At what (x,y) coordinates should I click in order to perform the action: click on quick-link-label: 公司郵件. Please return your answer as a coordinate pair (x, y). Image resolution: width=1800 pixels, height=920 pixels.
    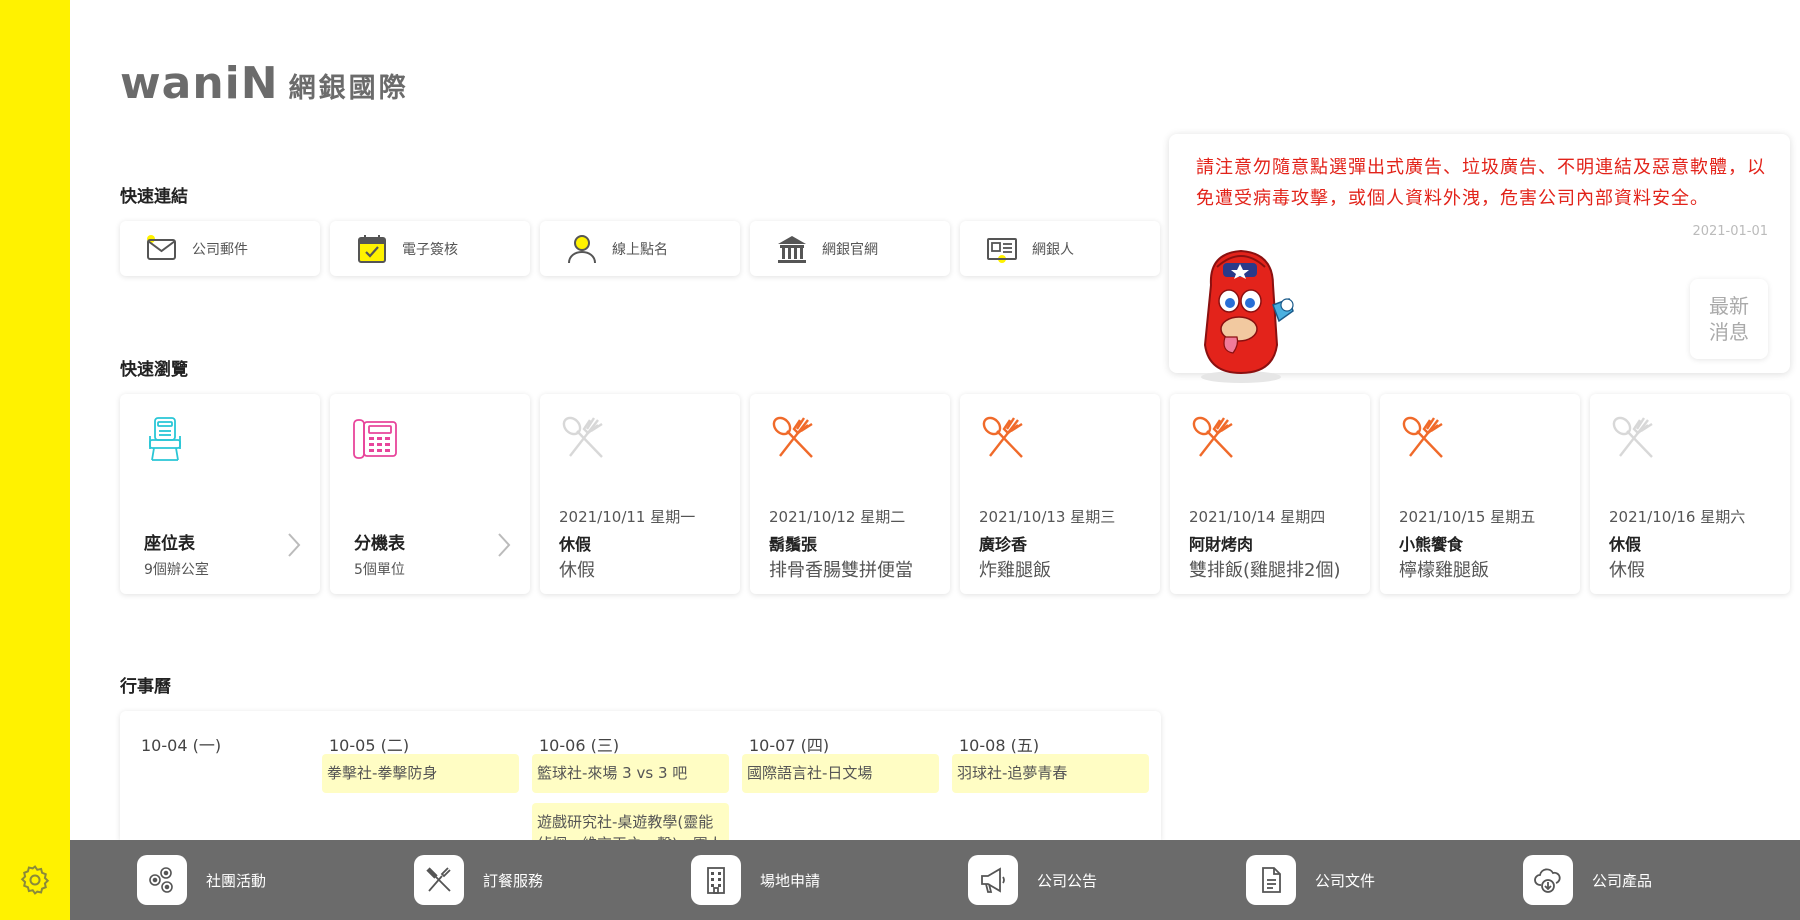
    Looking at the image, I should click on (220, 249).